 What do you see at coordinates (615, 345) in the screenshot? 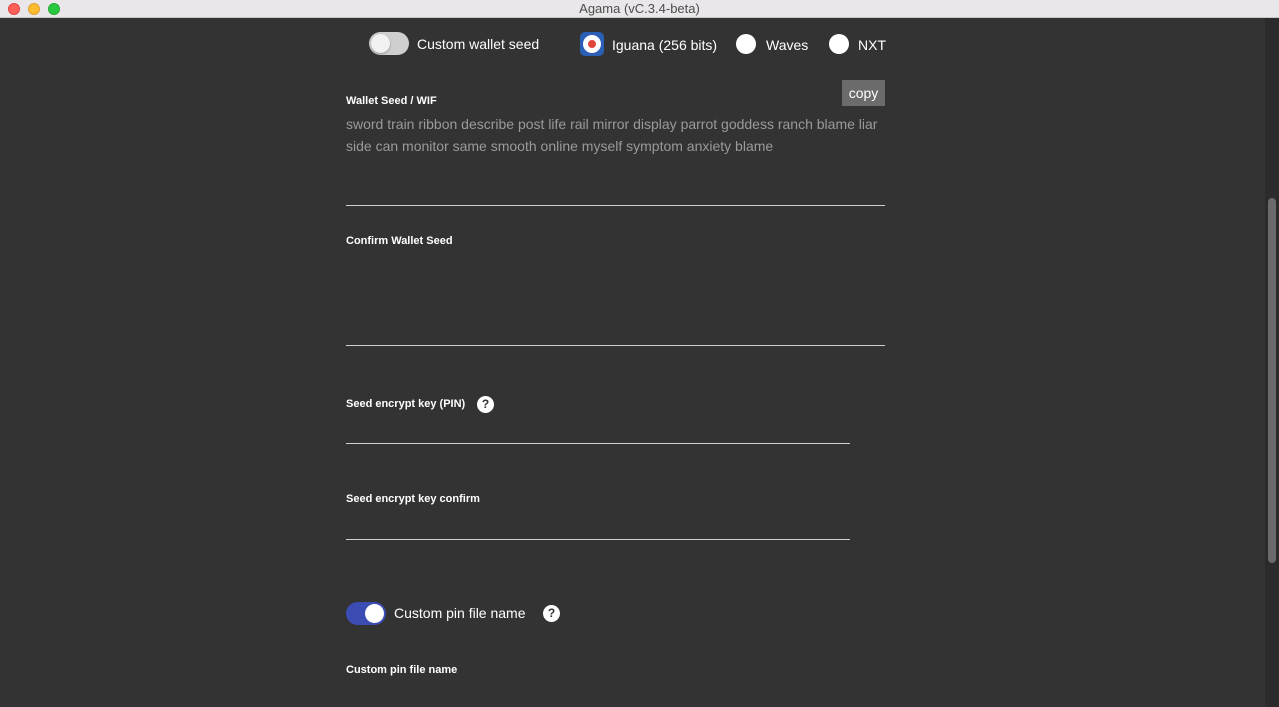
I see `confirm-seed-underline` at bounding box center [615, 345].